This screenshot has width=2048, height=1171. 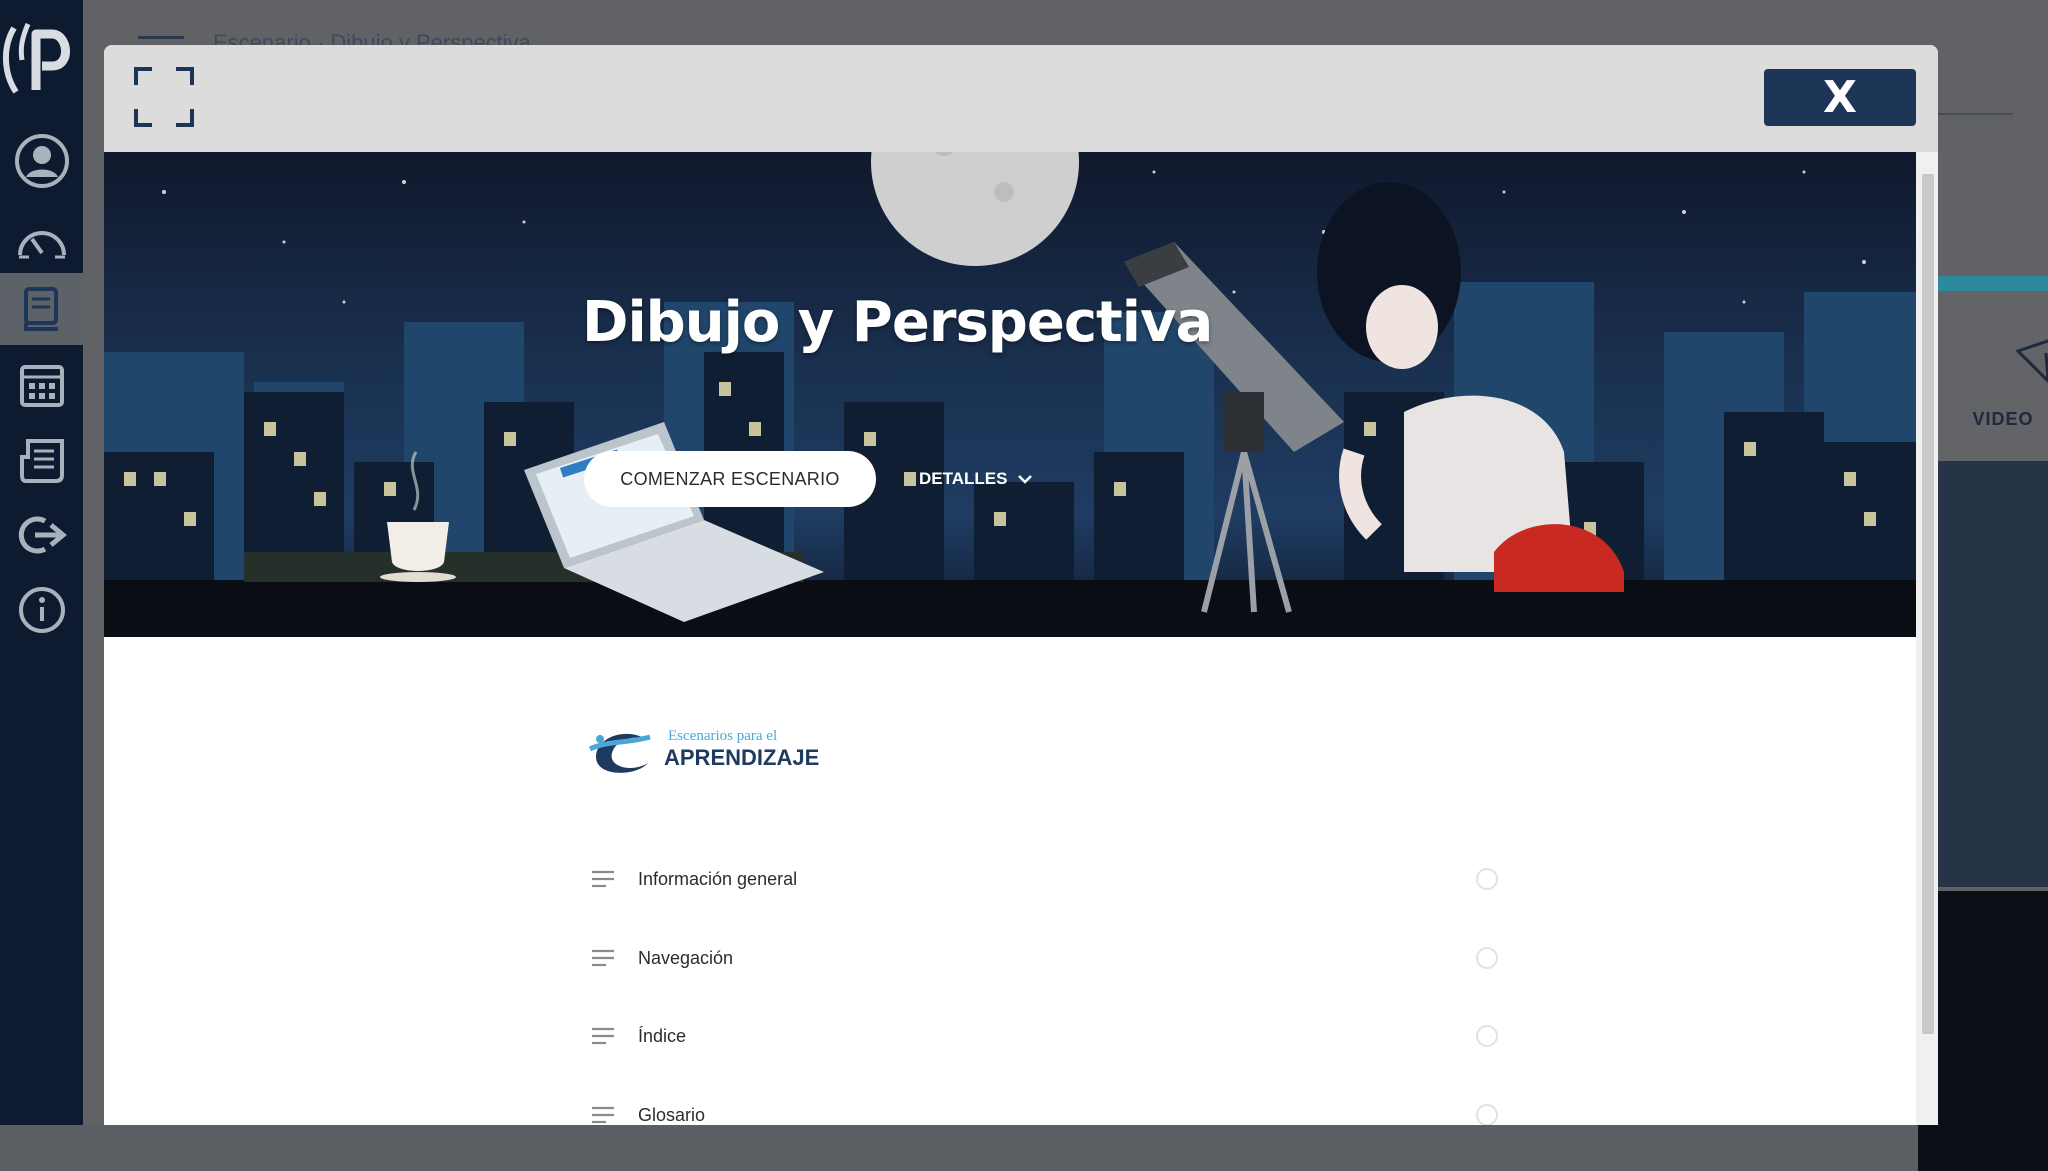 What do you see at coordinates (1928, 604) in the screenshot?
I see `scrollbar-thumb` at bounding box center [1928, 604].